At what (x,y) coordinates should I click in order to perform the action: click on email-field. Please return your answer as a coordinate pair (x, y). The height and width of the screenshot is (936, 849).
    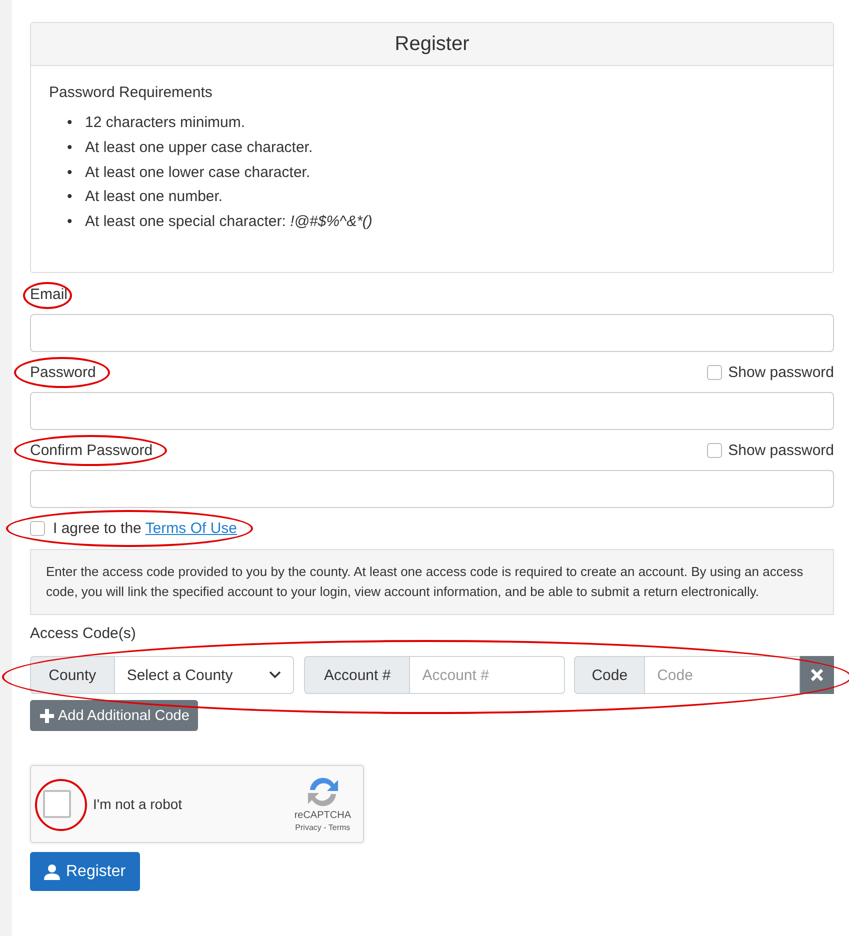
    Looking at the image, I should click on (432, 333).